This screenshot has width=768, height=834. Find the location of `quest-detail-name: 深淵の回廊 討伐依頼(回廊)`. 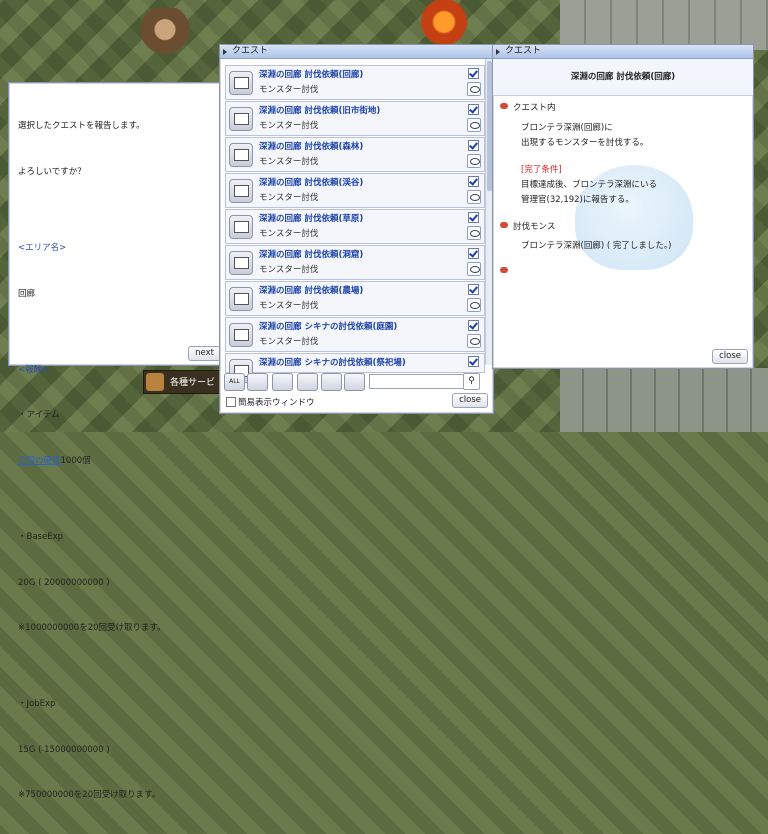

quest-detail-name: 深淵の回廊 討伐依頼(回廊) is located at coordinates (623, 77).